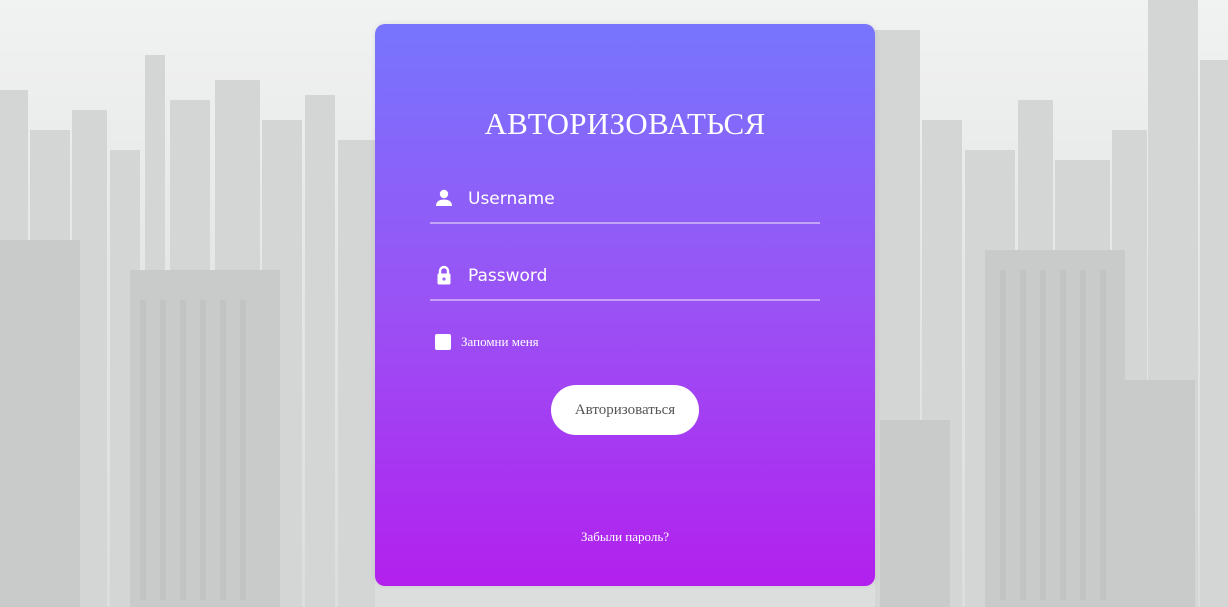 The image size is (1228, 607). What do you see at coordinates (638, 199) in the screenshot?
I see `username-input` at bounding box center [638, 199].